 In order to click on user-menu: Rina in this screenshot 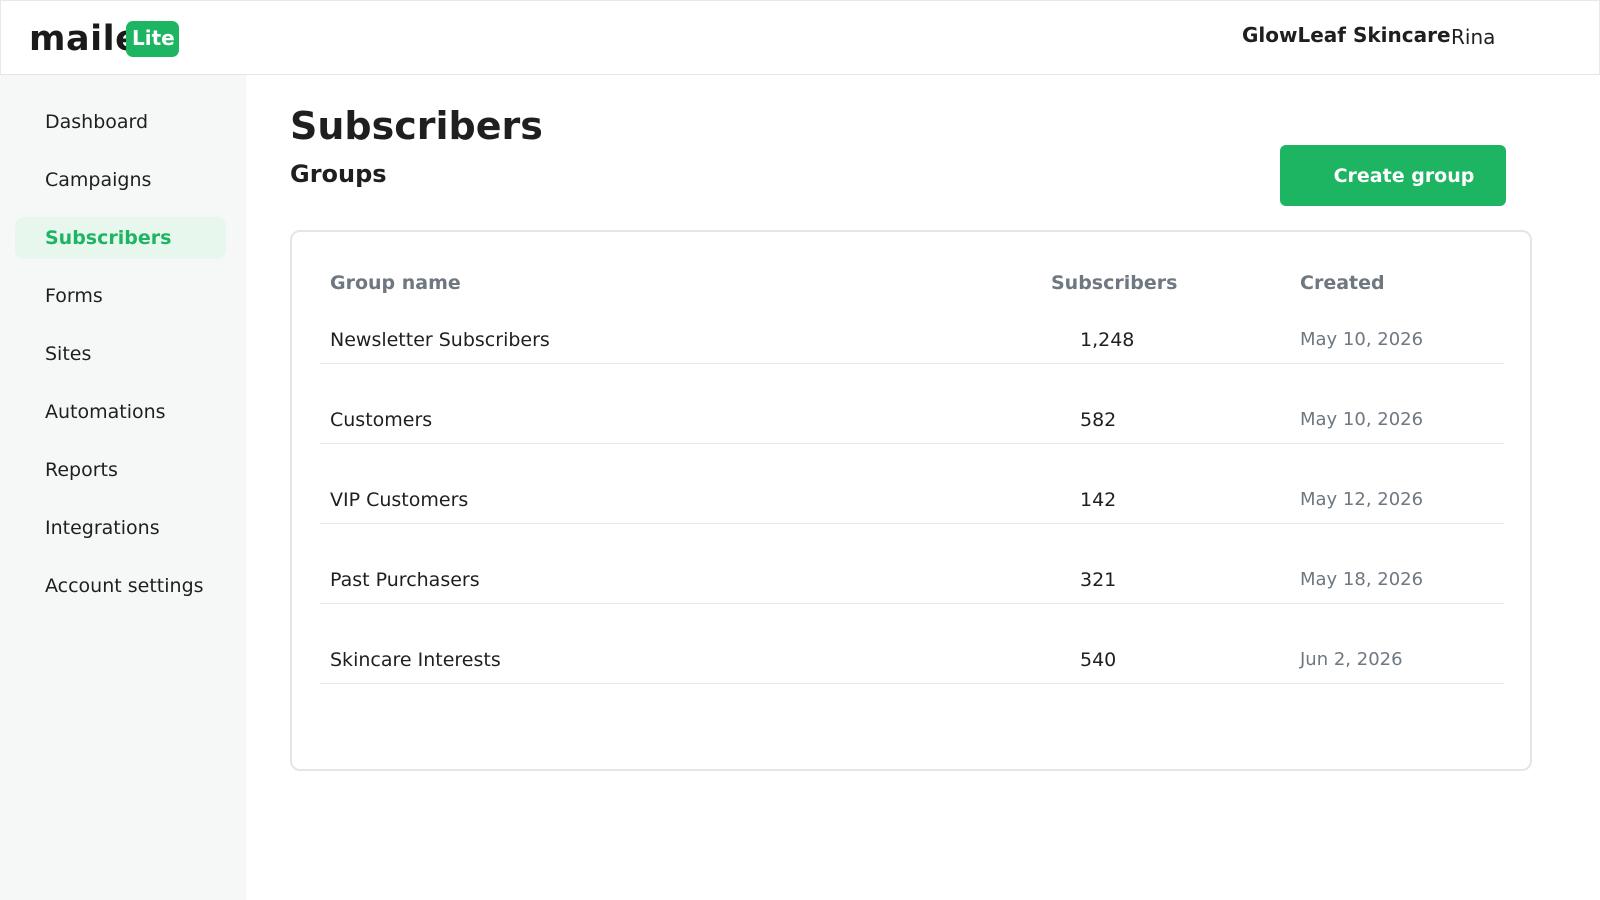, I will do `click(1473, 37)`.